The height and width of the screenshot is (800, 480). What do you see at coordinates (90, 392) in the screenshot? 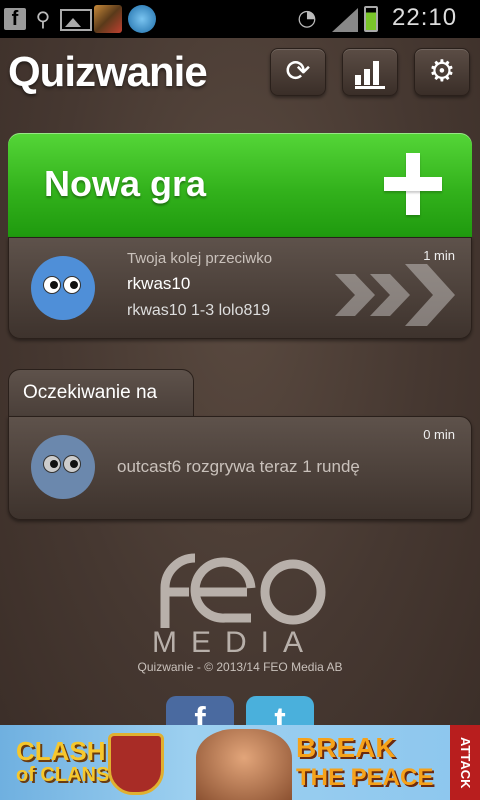
I see `waiting-section-label: Oczekiwanie na` at bounding box center [90, 392].